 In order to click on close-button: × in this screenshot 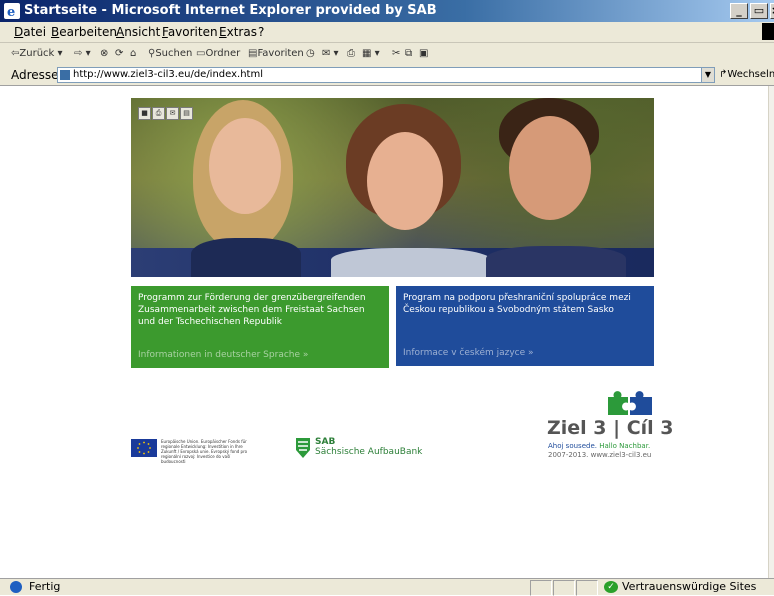, I will do `click(772, 11)`.